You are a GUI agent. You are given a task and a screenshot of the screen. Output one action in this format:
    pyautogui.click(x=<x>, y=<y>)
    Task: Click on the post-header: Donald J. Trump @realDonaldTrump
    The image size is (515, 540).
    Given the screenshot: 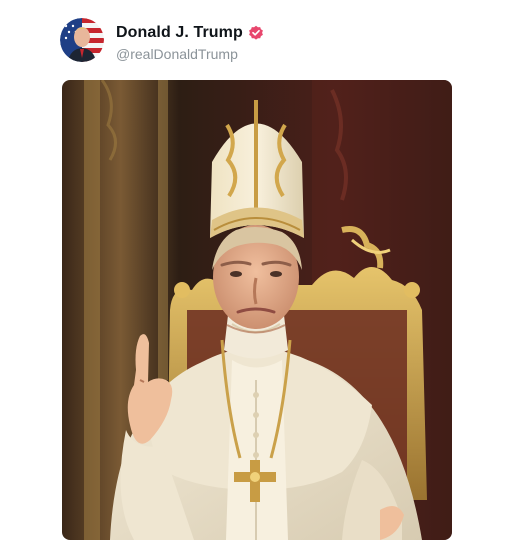 What is the action you would take?
    pyautogui.click(x=270, y=42)
    